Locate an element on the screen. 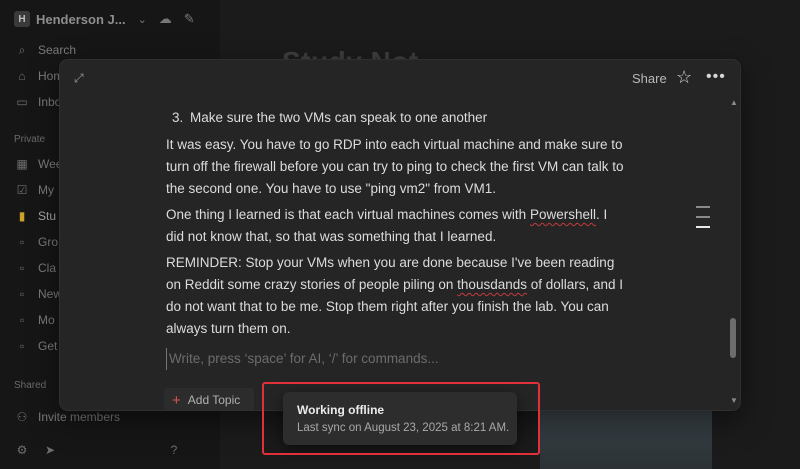 Image resolution: width=800 pixels, height=469 pixels. misspelled-word: thousdands is located at coordinates (492, 284).